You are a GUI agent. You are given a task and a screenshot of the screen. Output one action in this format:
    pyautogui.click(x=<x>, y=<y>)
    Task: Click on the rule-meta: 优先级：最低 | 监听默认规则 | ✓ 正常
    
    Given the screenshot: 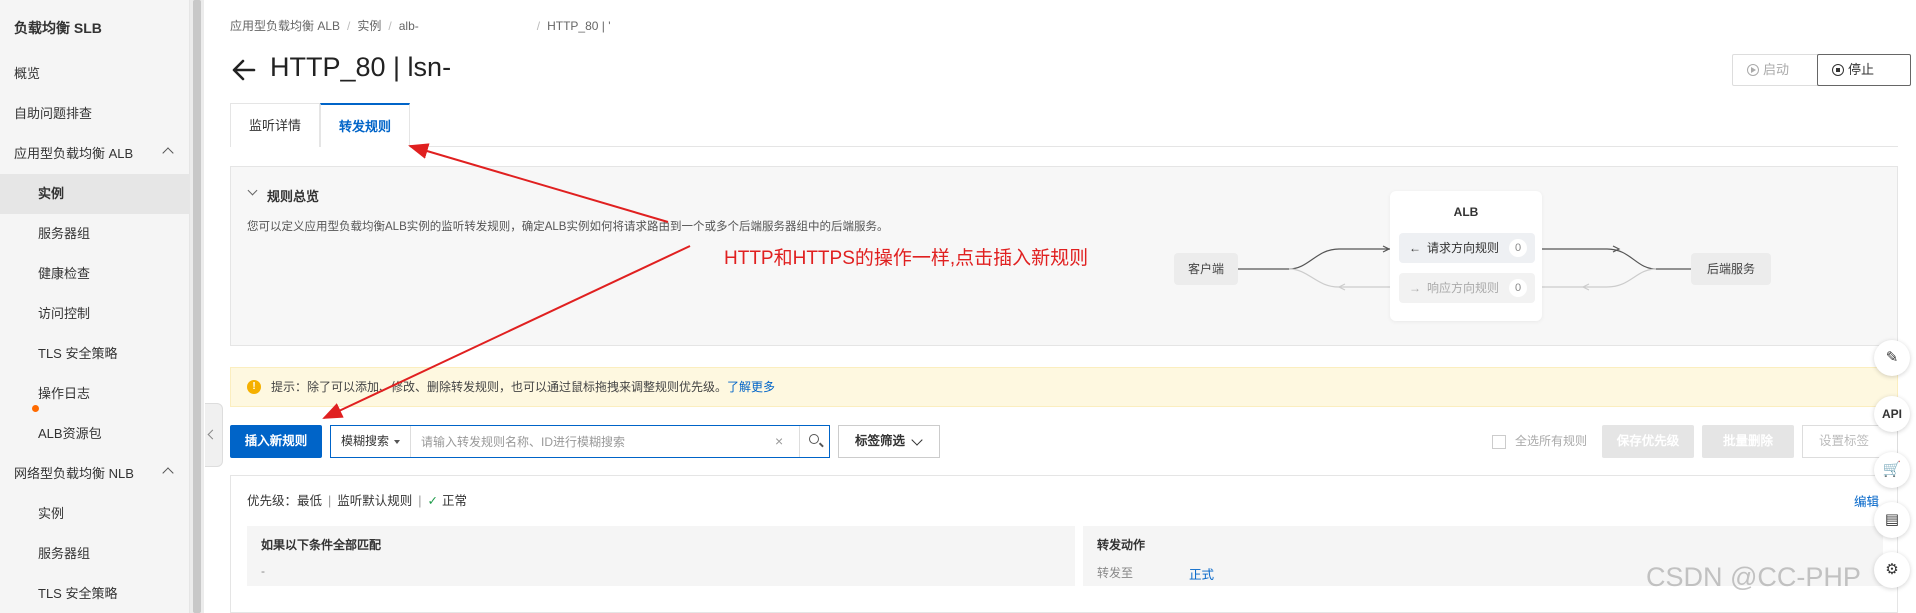 What is the action you would take?
    pyautogui.click(x=357, y=499)
    